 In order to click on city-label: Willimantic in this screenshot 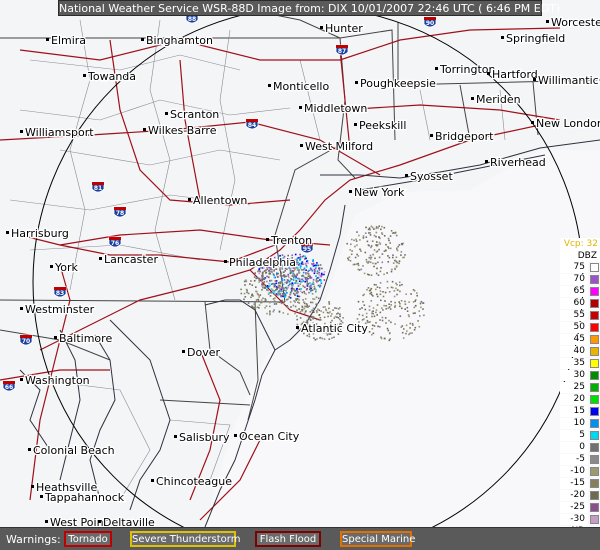, I will do `click(568, 80)`.